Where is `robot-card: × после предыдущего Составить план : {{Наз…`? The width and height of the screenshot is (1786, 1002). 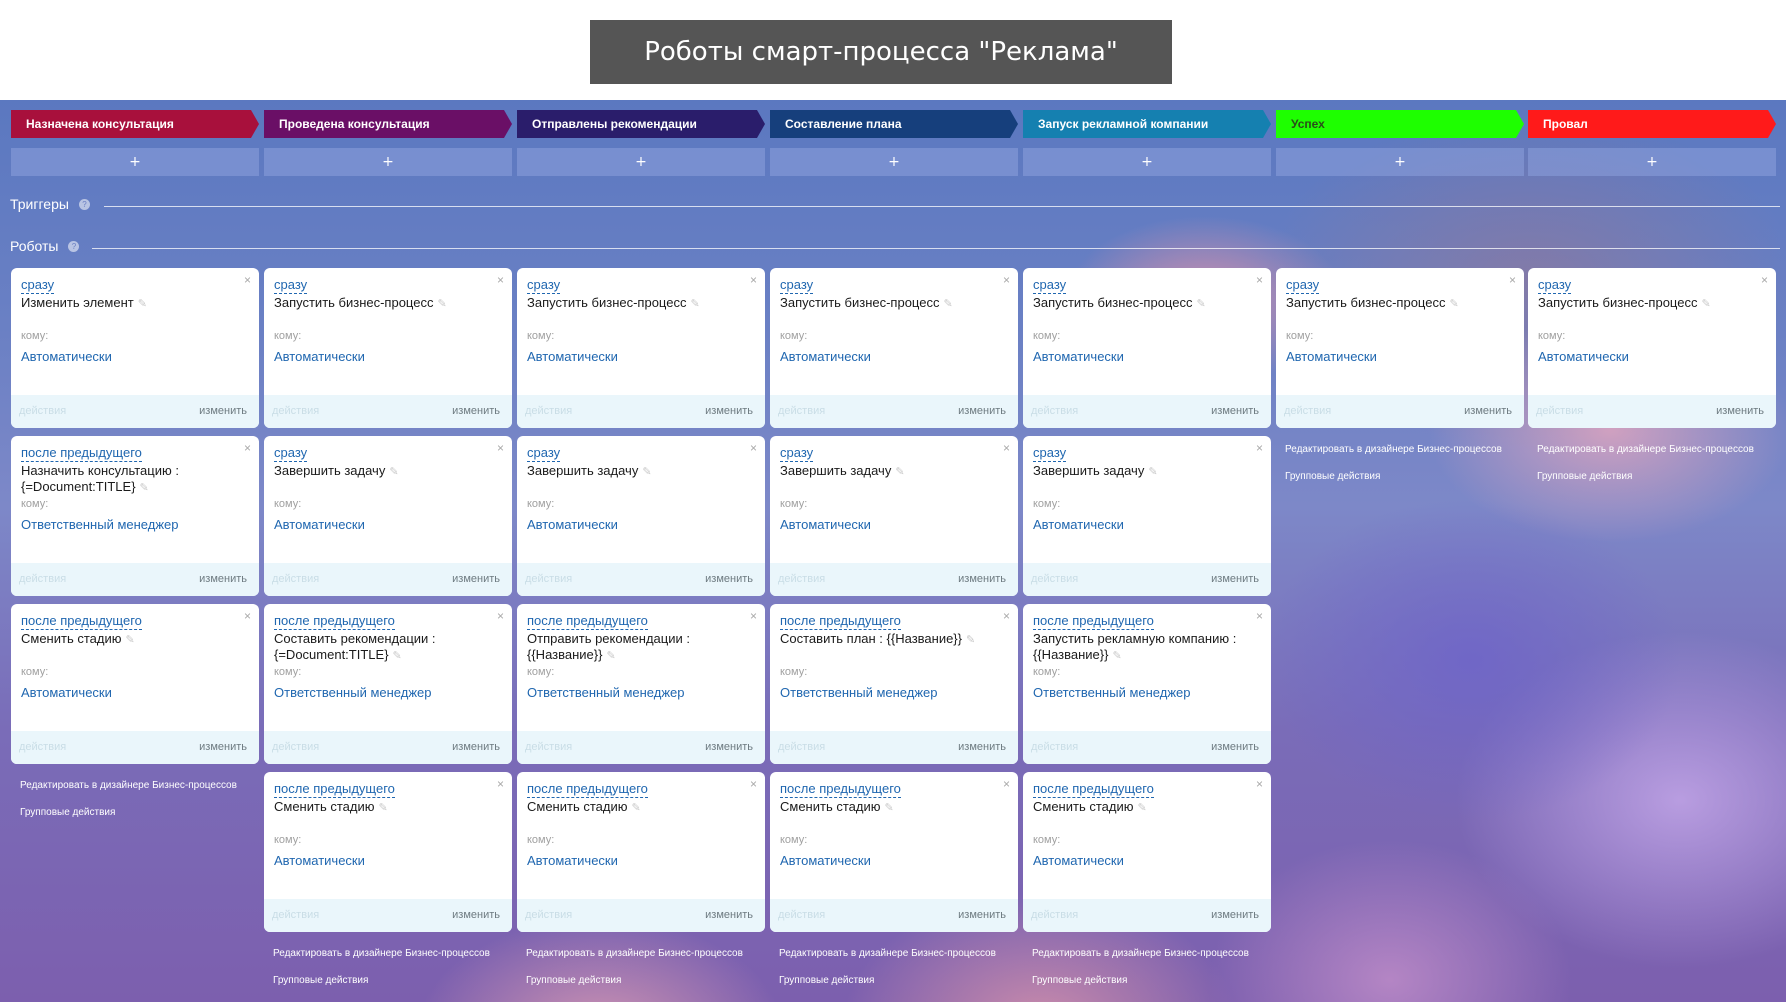 robot-card: × после предыдущего Составить план : {{Наз… is located at coordinates (894, 684).